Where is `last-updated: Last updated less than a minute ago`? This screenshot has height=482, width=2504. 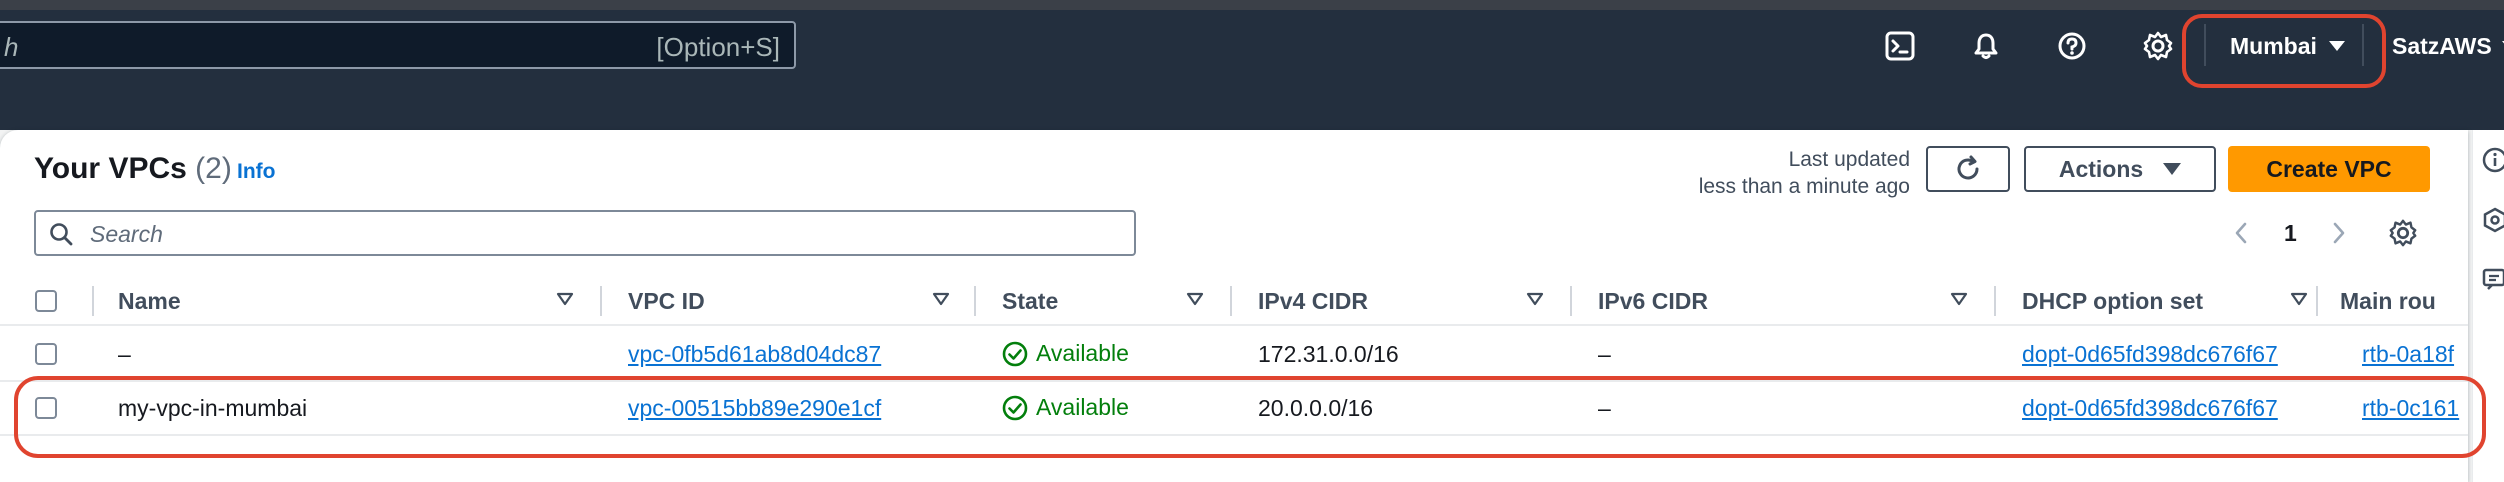
last-updated: Last updated less than a minute ago is located at coordinates (1804, 173).